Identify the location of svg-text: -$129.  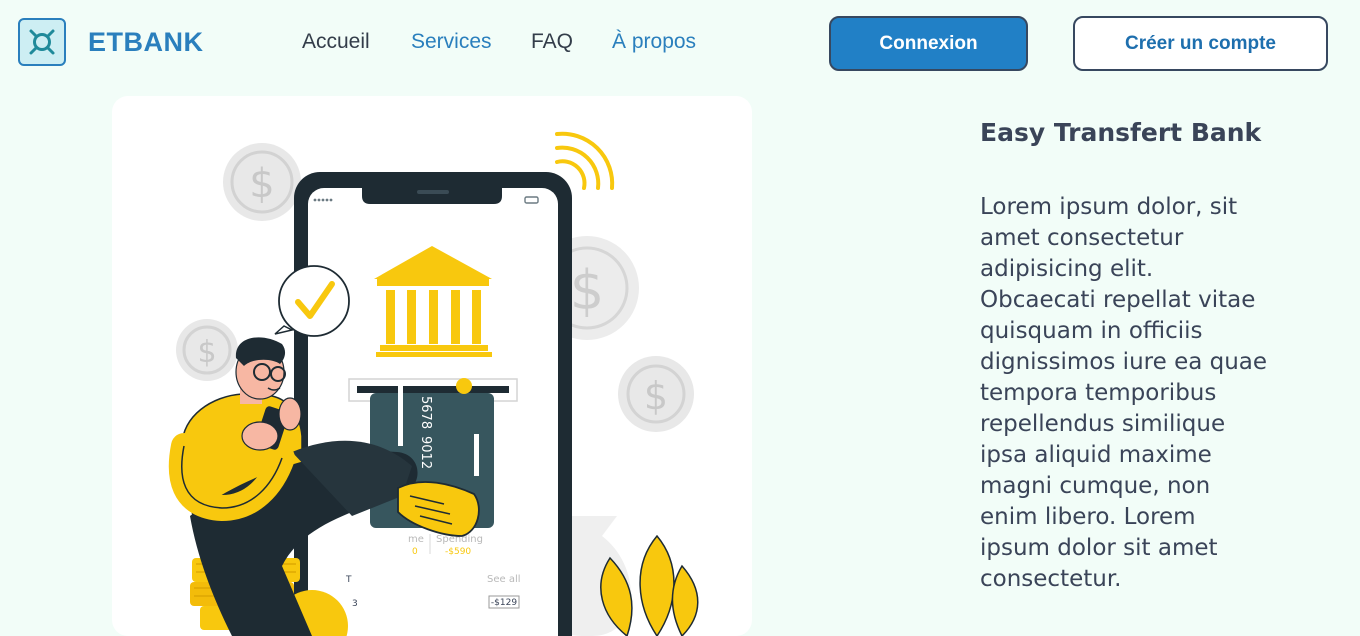
(504, 603).